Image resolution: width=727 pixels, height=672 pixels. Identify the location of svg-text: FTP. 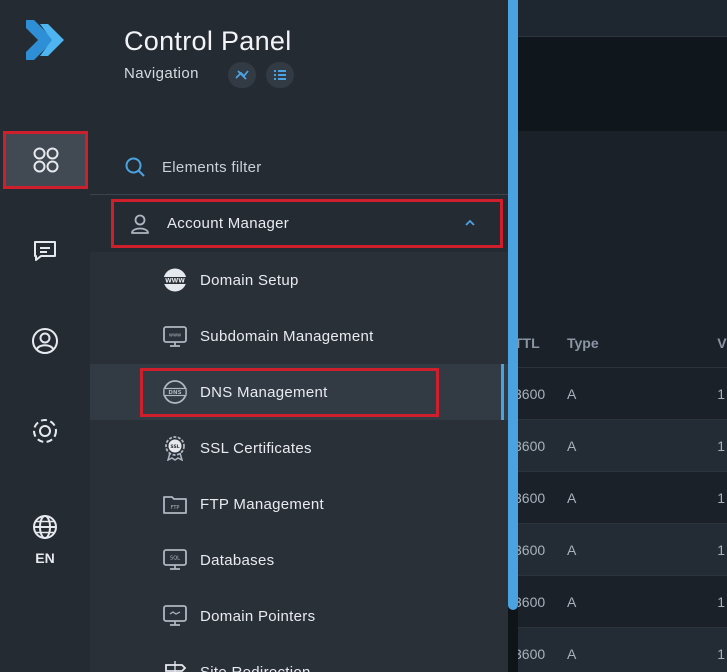
(175, 508).